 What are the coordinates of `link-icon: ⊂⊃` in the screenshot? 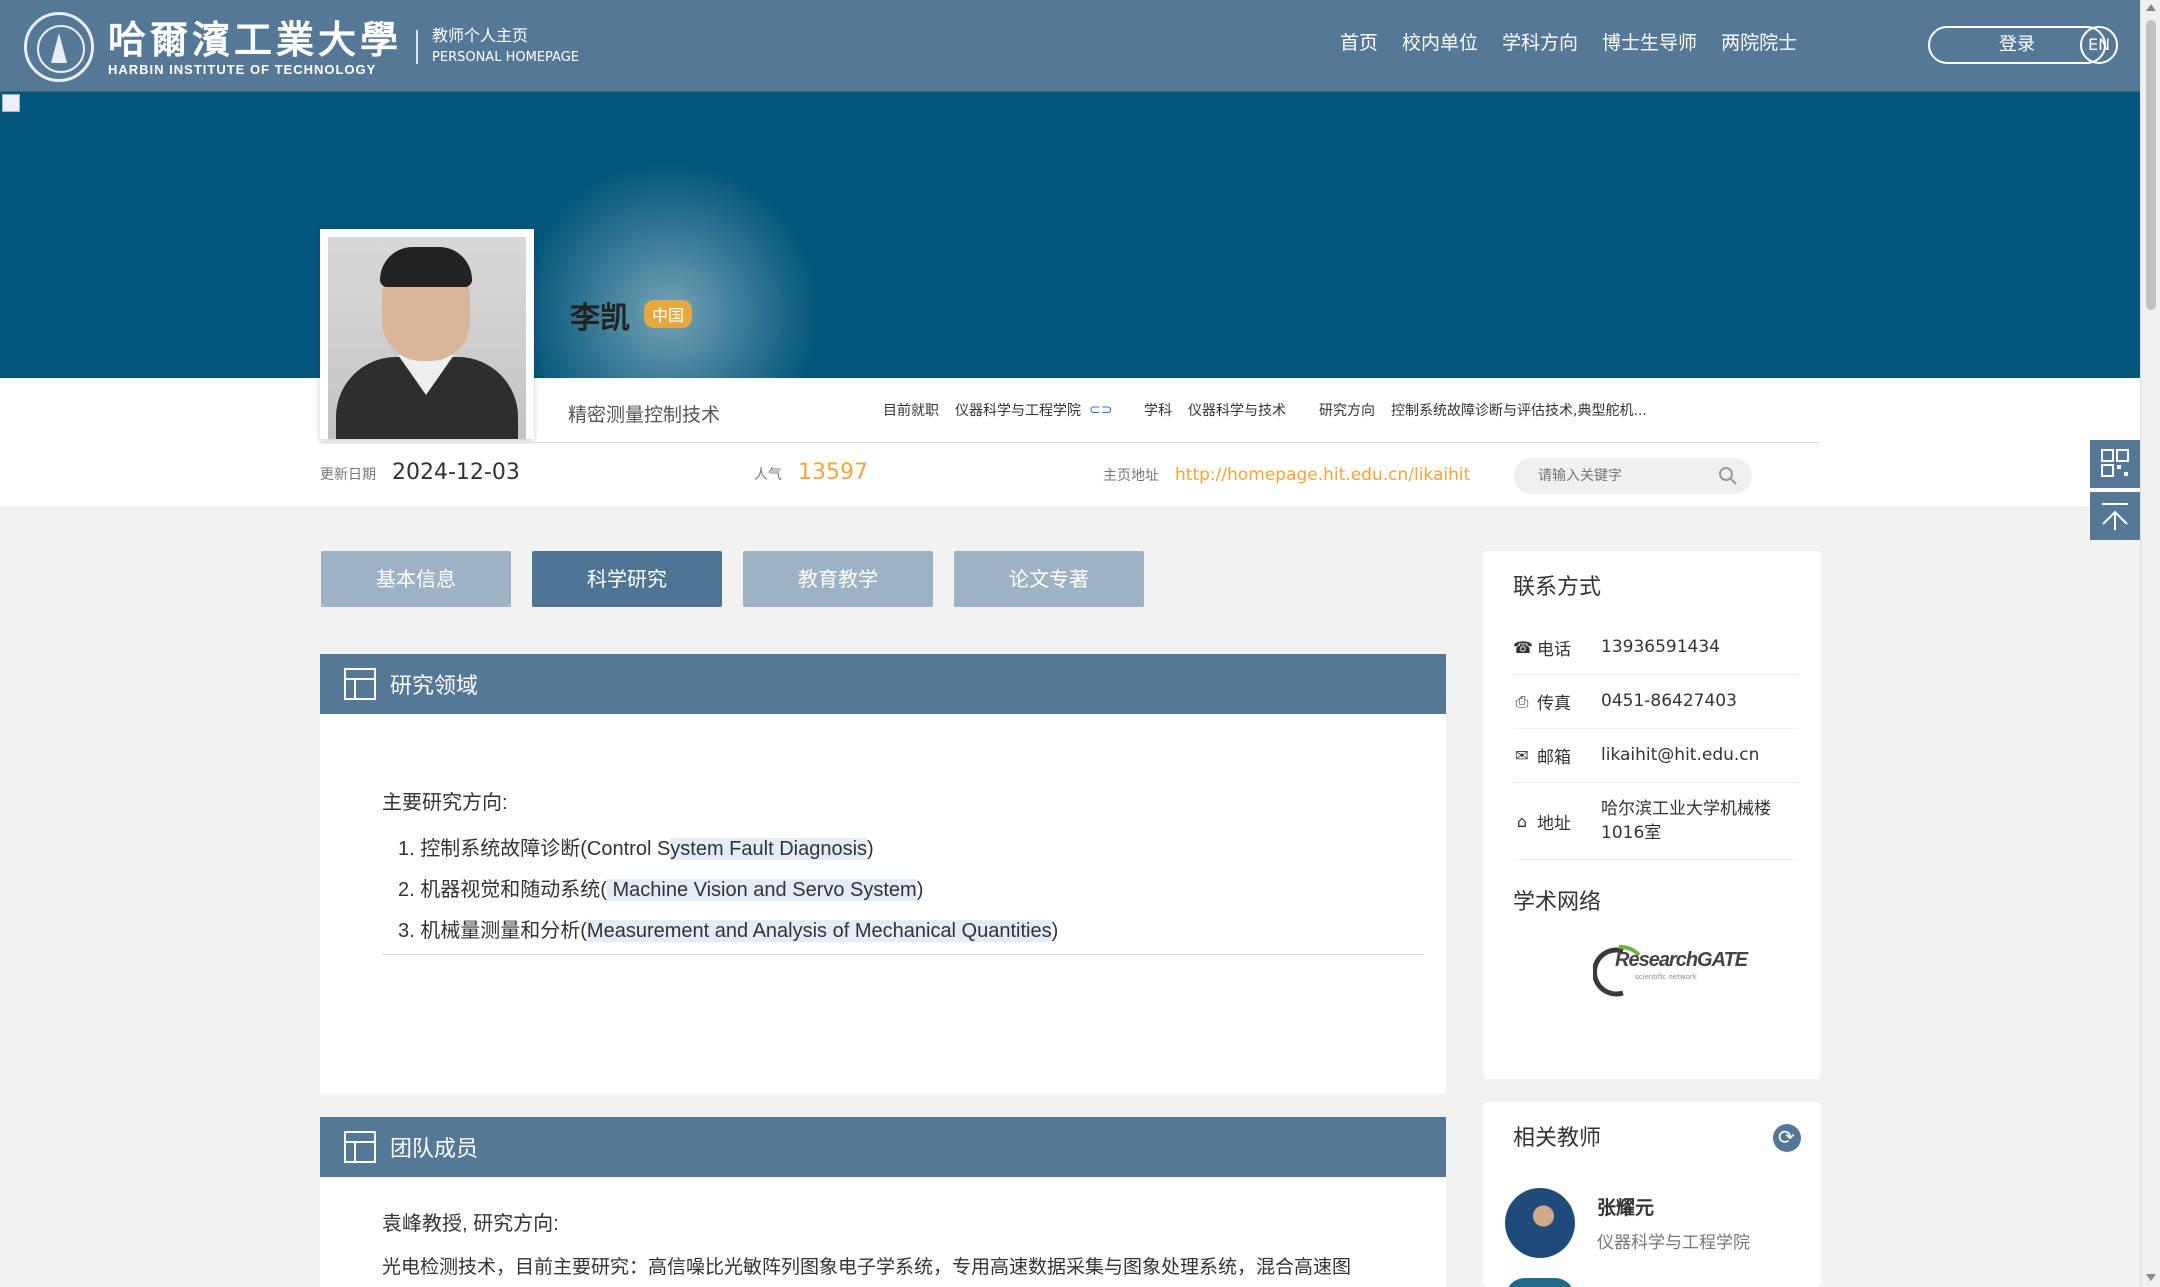 It's located at (1100, 410).